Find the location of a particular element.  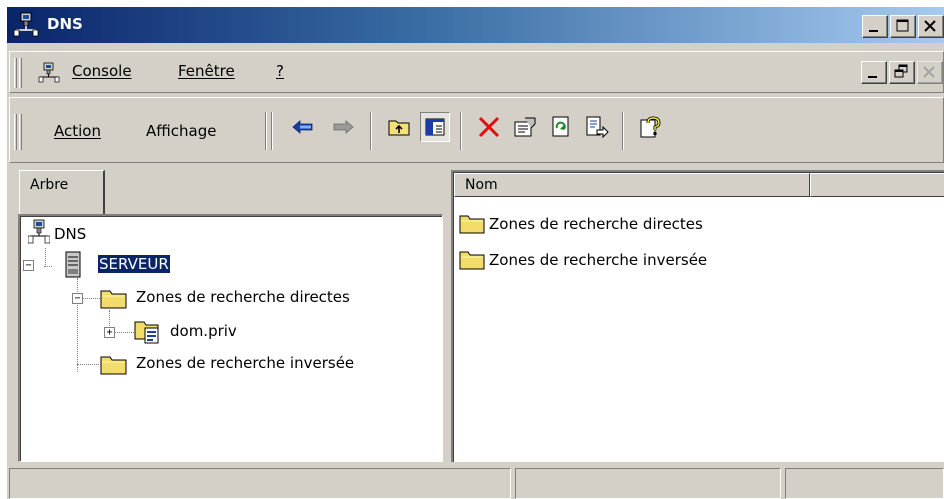

back-arrow-icon is located at coordinates (302, 127).